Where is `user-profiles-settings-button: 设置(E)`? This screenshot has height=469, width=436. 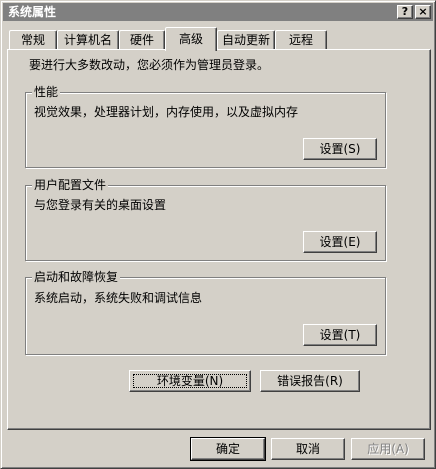
user-profiles-settings-button: 设置(E) is located at coordinates (340, 242).